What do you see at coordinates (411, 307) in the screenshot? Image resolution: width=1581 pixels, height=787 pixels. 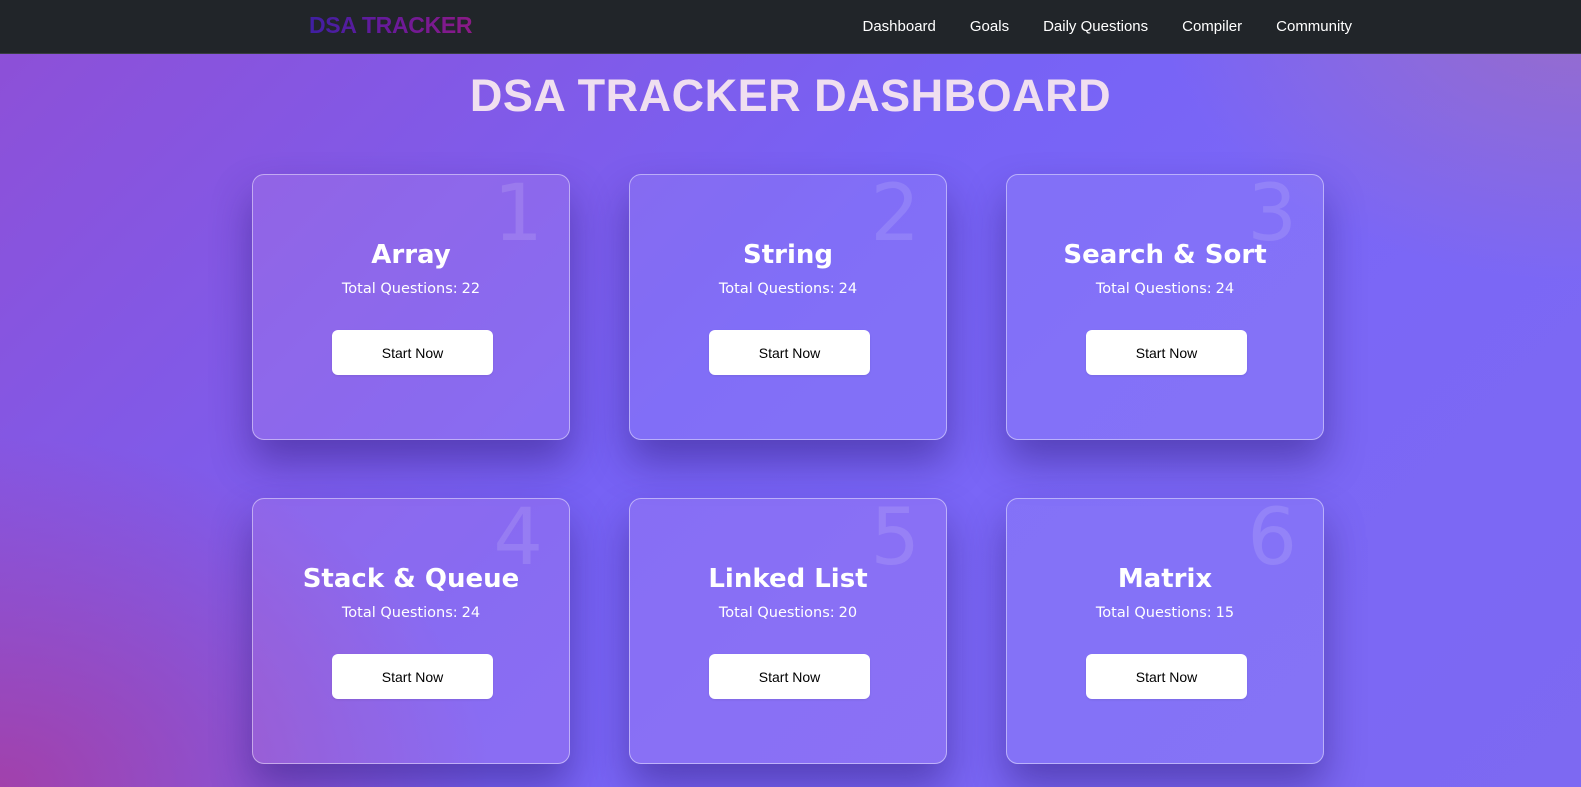 I see `topic-card-array: 1 Array Total Questions: 22 Start Now` at bounding box center [411, 307].